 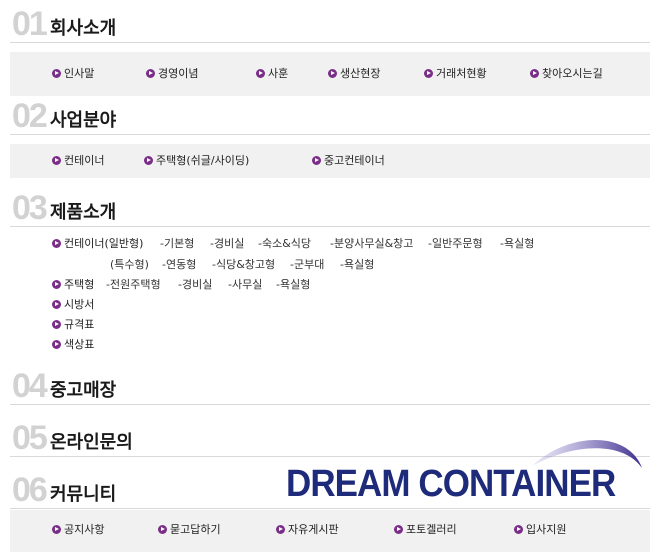 I want to click on logo-text: DREAM CONTAINER, so click(x=451, y=484).